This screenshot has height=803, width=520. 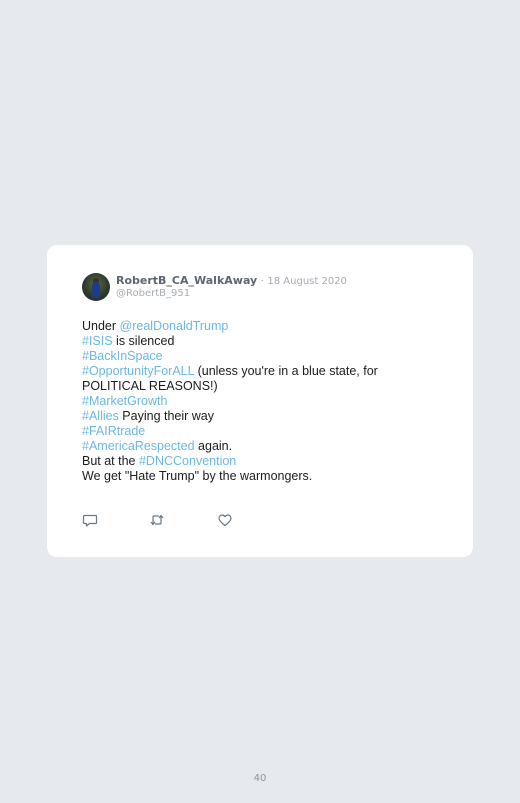 What do you see at coordinates (247, 461) in the screenshot?
I see `tweet-line: But at the #DNCConvention` at bounding box center [247, 461].